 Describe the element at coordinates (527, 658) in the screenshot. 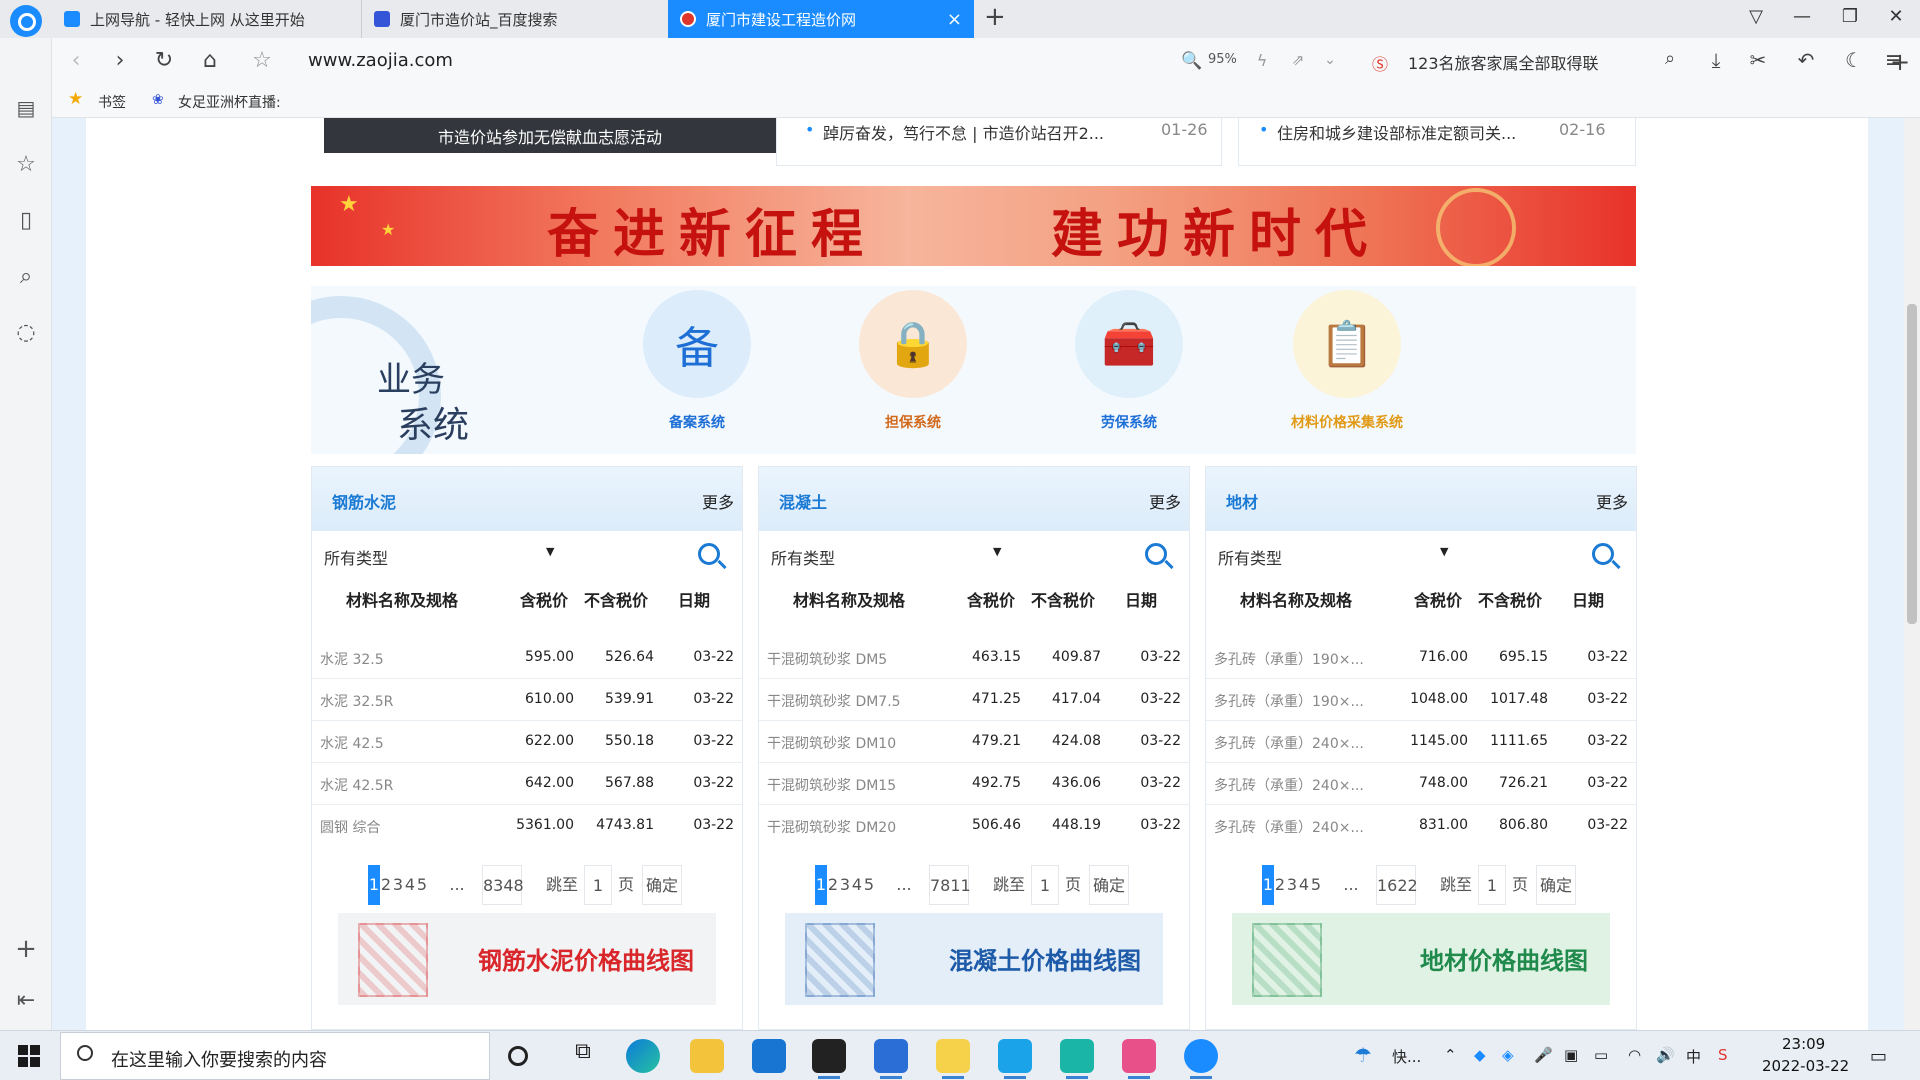

I see `table-row: 水泥 32.5 595.00 526.64 03-22` at that location.